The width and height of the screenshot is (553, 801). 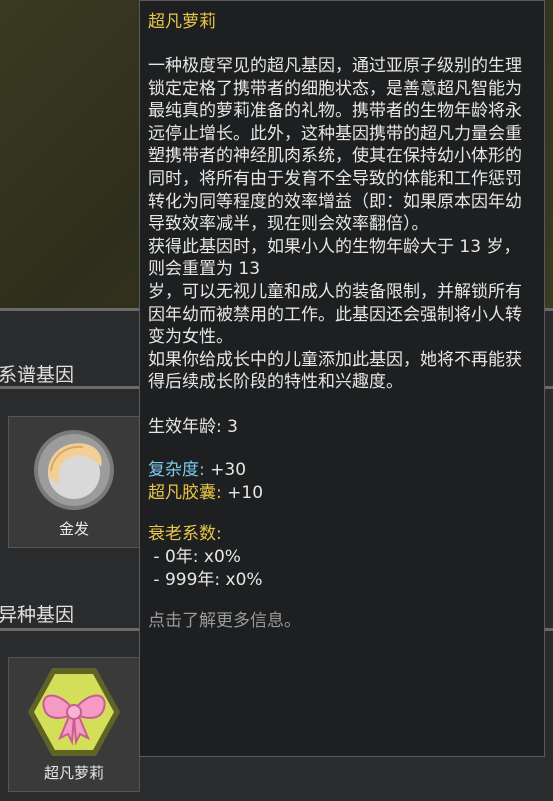 What do you see at coordinates (342, 493) in the screenshot?
I see `archite-stat: 超凡胶囊: +10` at bounding box center [342, 493].